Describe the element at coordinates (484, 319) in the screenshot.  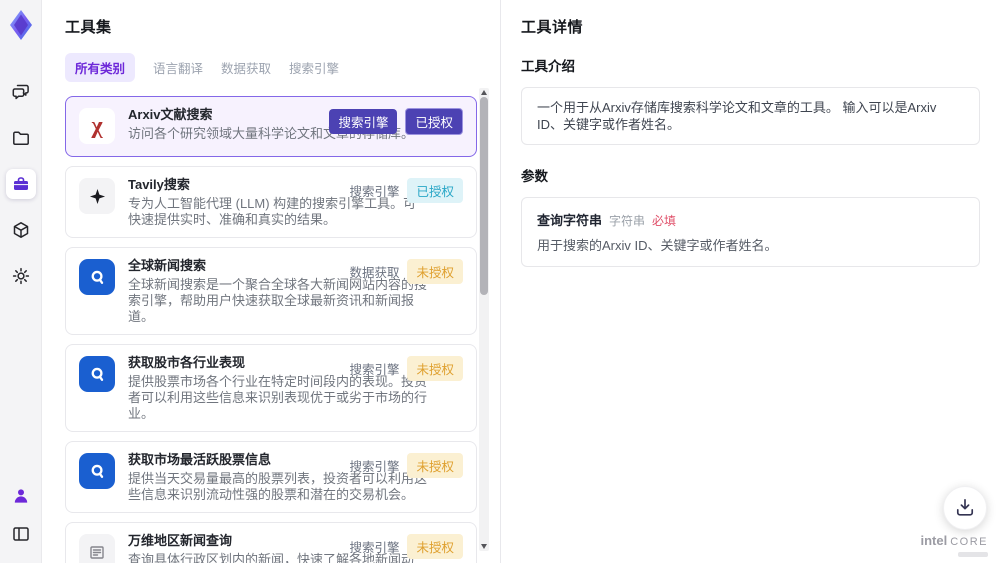
I see `scrollbar-track` at that location.